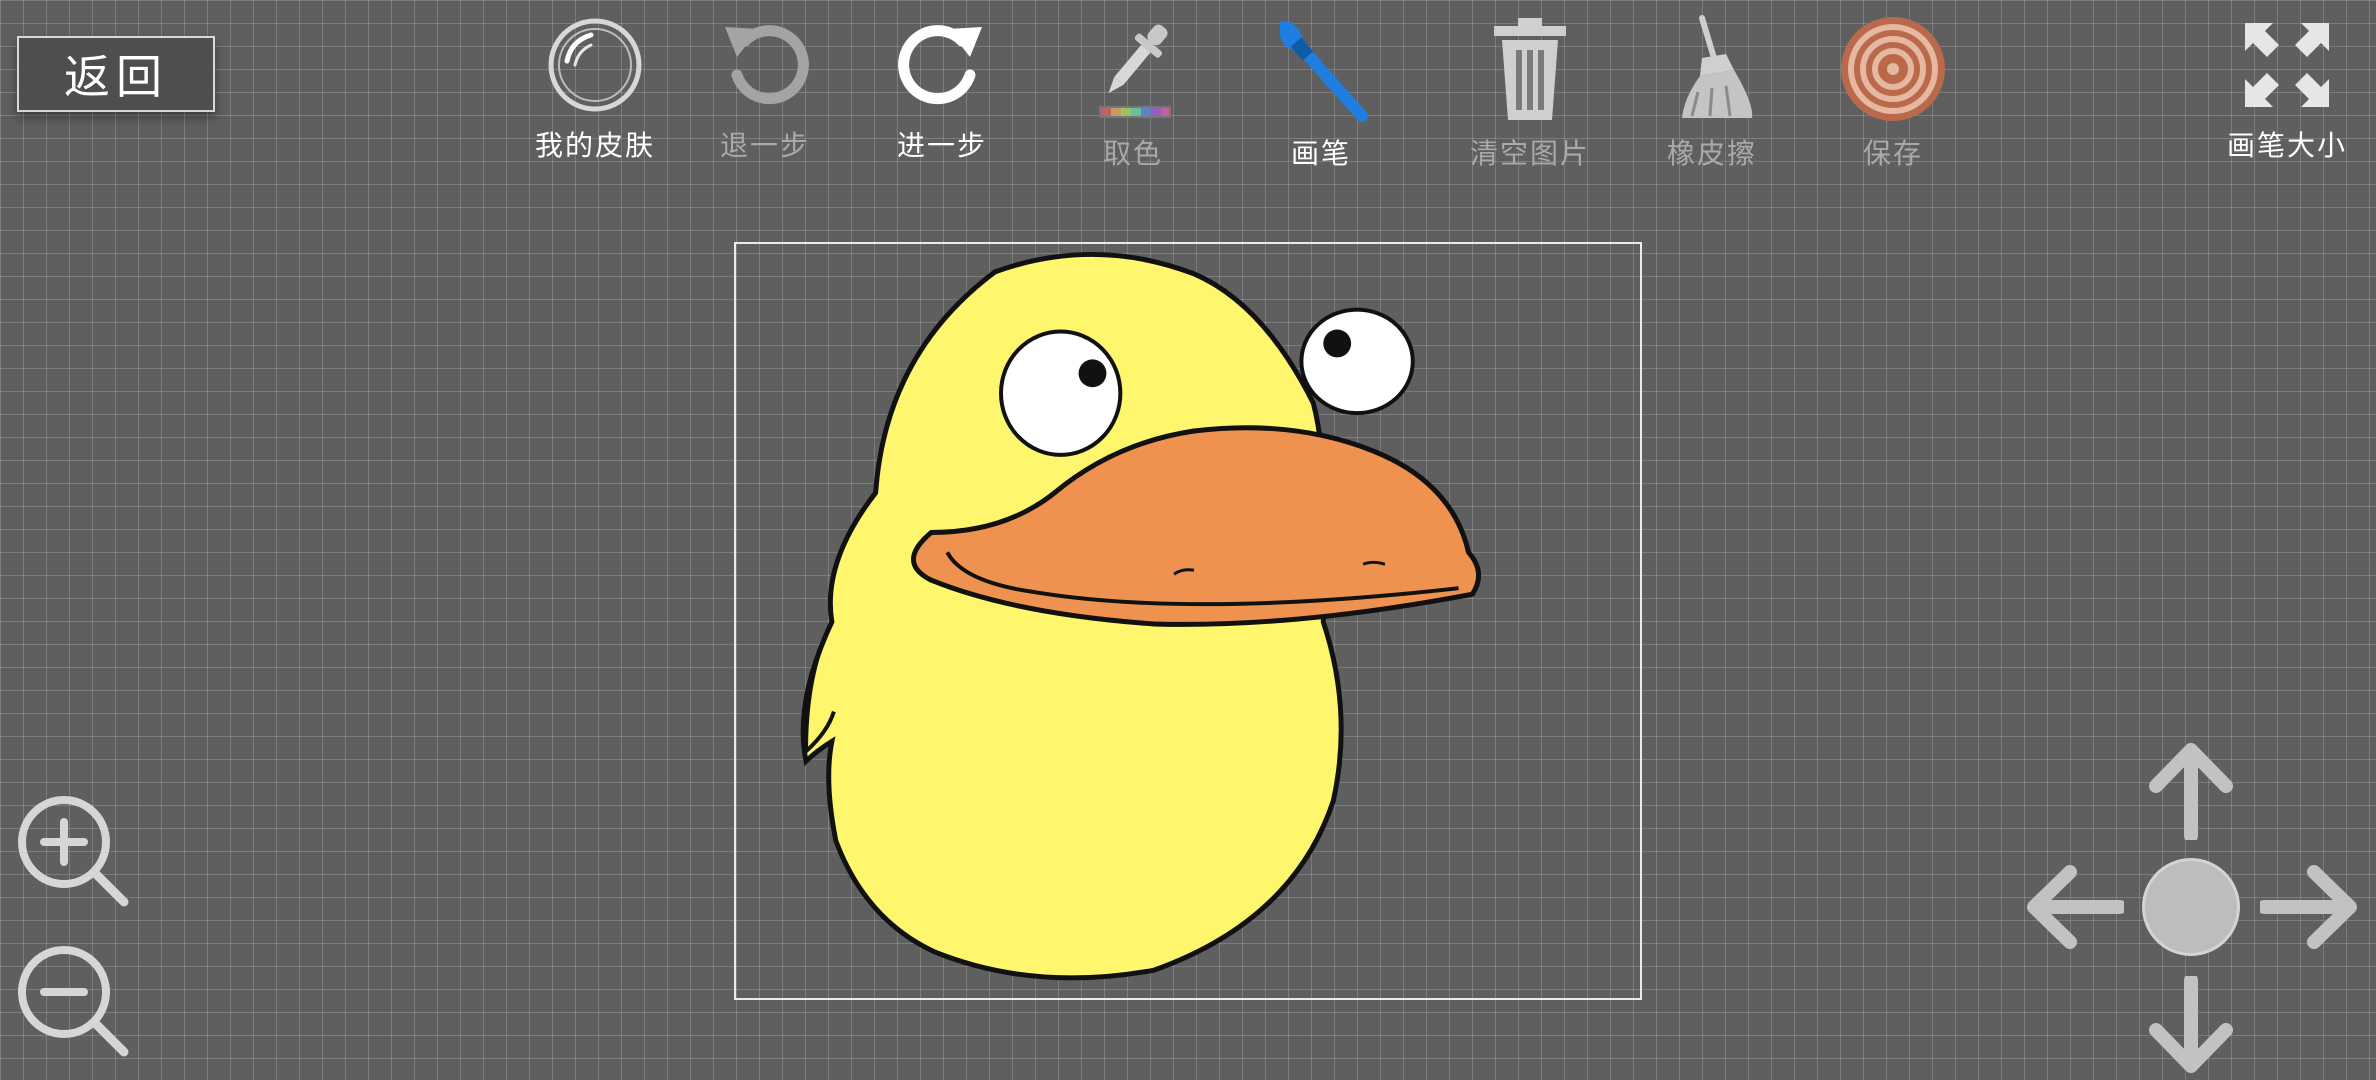 The height and width of the screenshot is (1080, 2376). What do you see at coordinates (594, 145) in the screenshot?
I see `my-skin-label: 我的皮肤` at bounding box center [594, 145].